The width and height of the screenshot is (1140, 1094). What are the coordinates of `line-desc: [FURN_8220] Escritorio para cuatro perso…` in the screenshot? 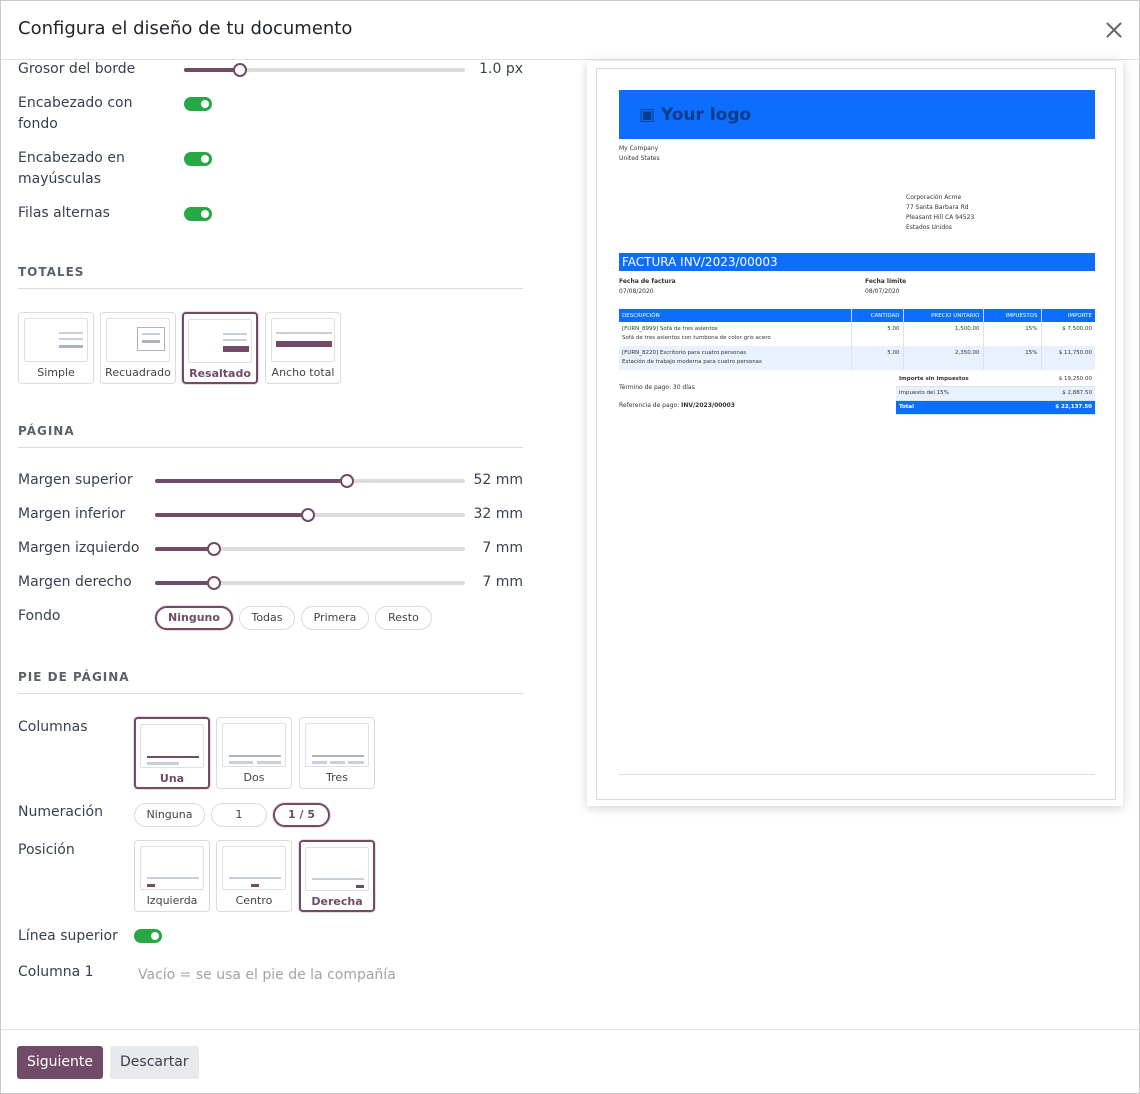 It's located at (684, 353).